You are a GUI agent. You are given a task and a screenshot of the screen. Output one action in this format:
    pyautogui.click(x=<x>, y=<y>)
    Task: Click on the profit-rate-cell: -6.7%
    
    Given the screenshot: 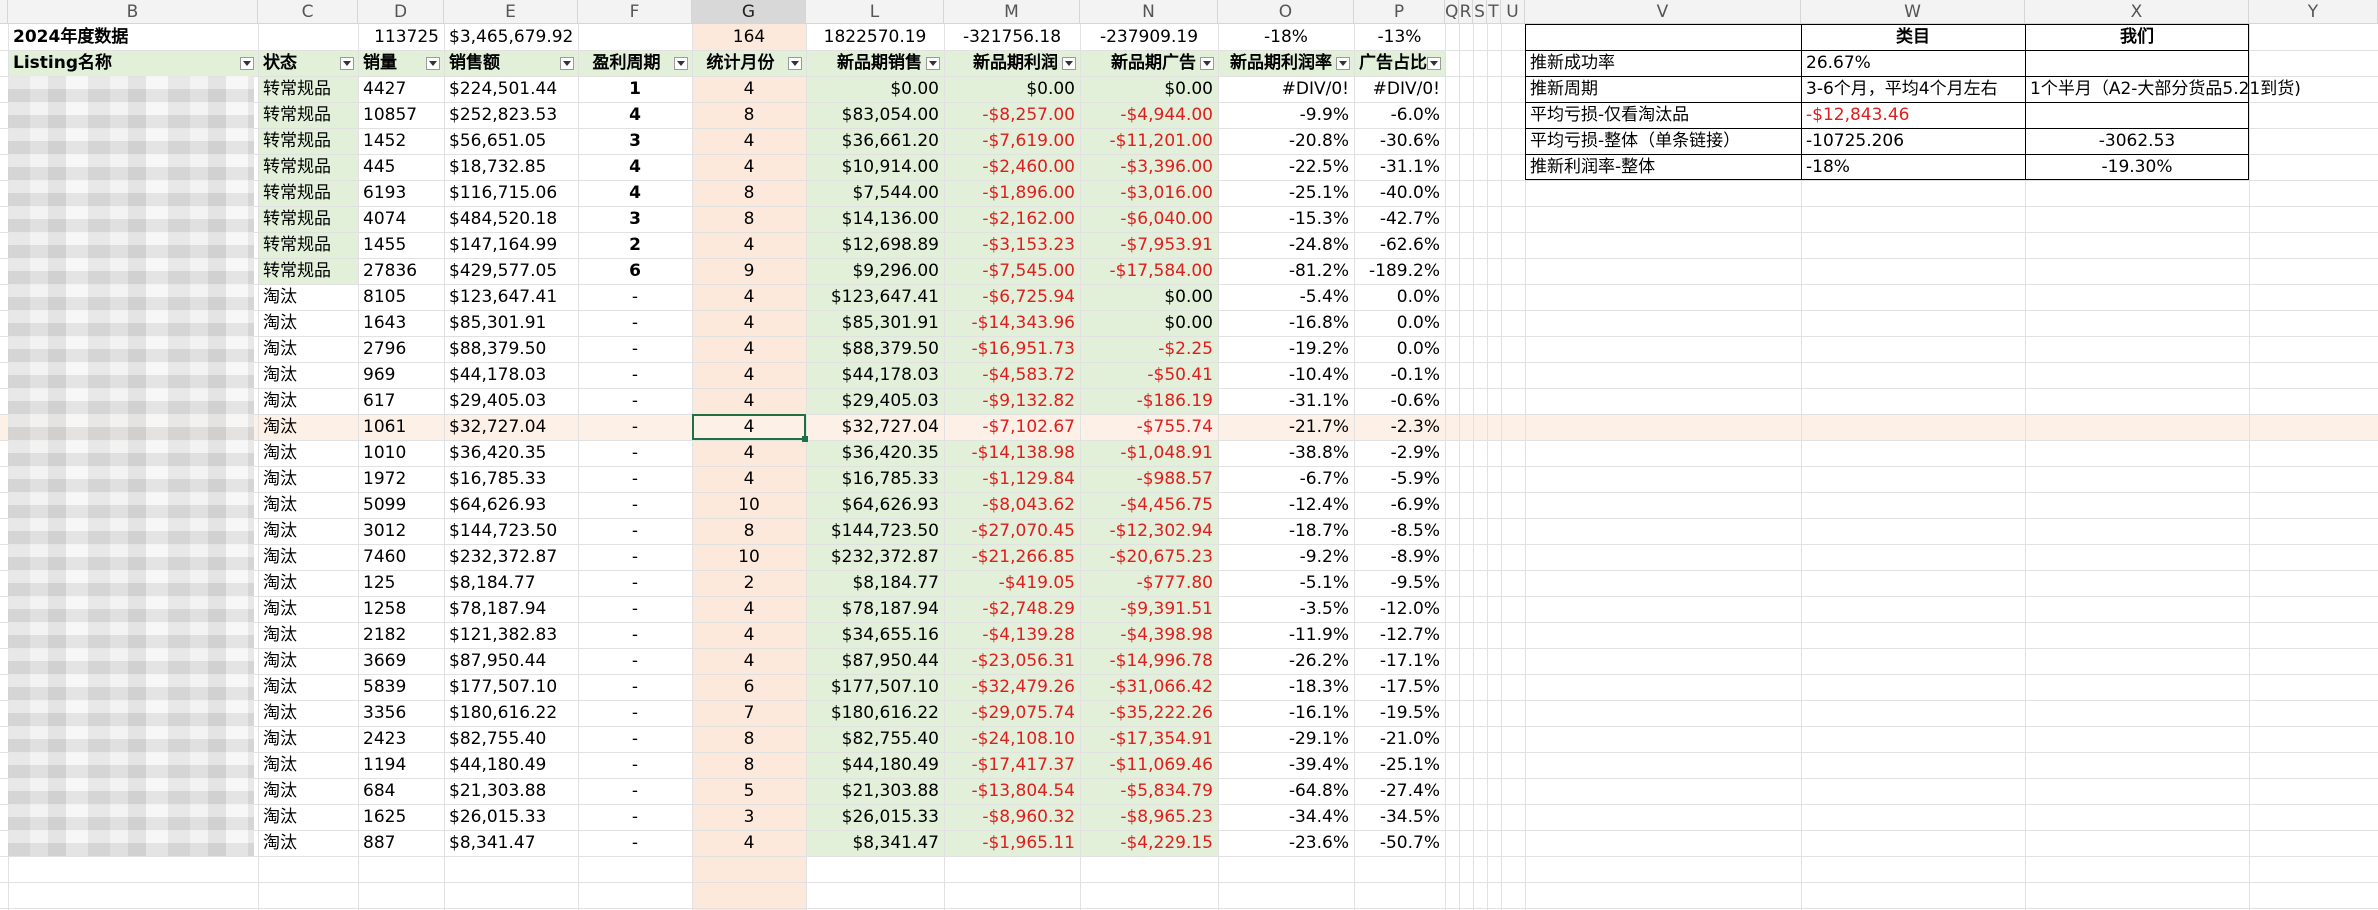 What is the action you would take?
    pyautogui.click(x=1286, y=479)
    